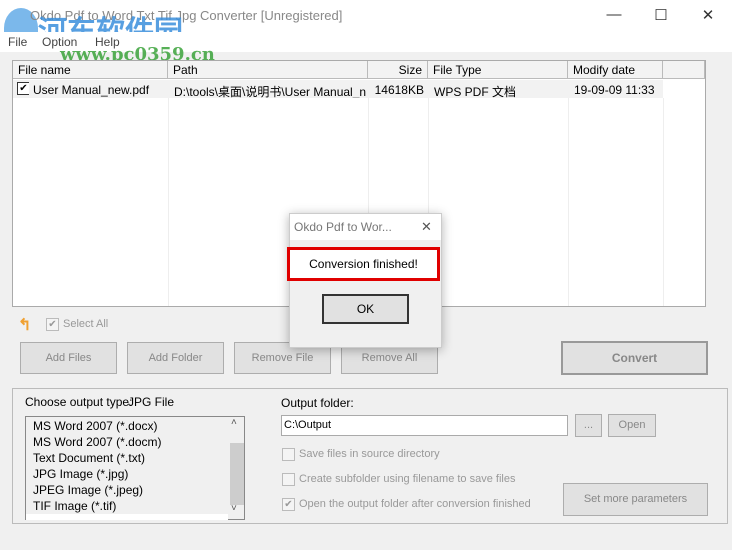 This screenshot has height=550, width=732. Describe the element at coordinates (426, 227) in the screenshot. I see `dialog-close-button: ✕` at that location.